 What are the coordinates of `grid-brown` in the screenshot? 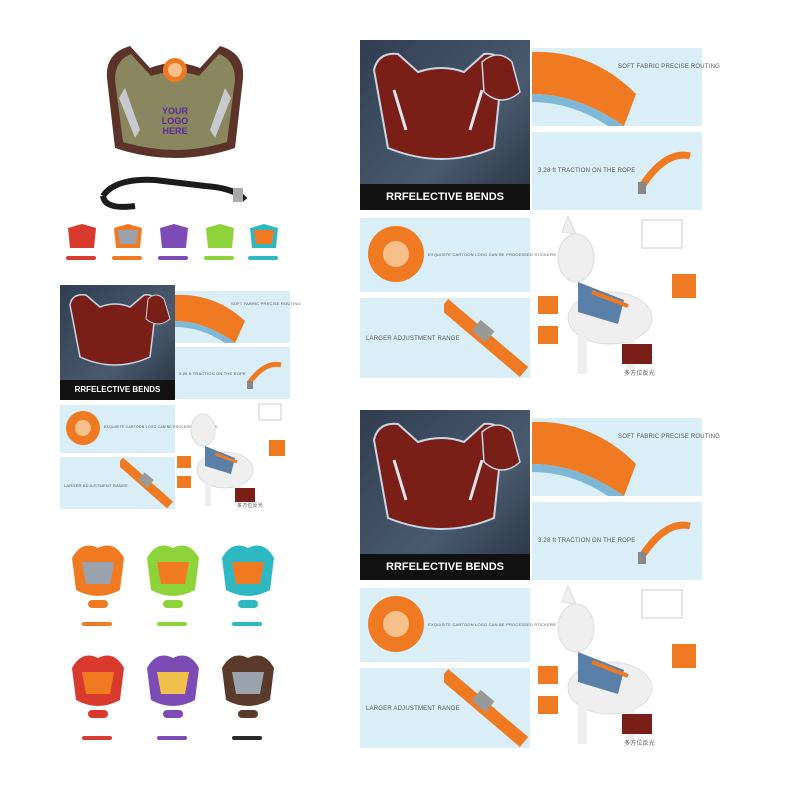 It's located at (248, 697).